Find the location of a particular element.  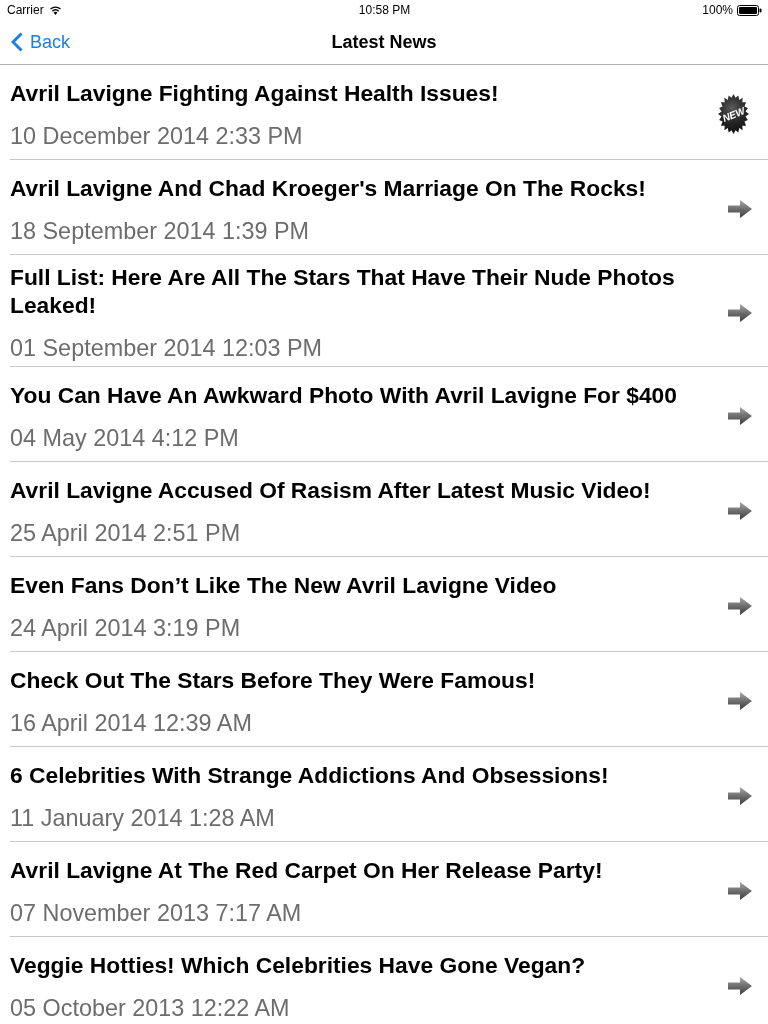

news-headline: Full List: Here Are All The Stars That Have Their Nude Photos Leaked! is located at coordinates (343, 291).